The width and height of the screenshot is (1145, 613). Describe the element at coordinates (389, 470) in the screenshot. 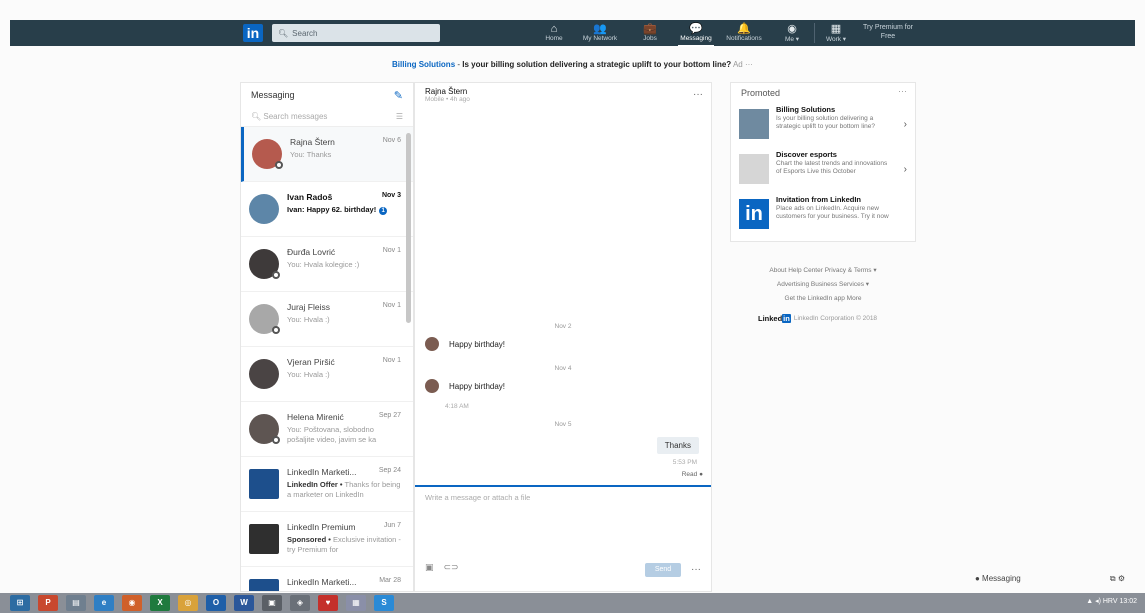

I see `conversation-date: Sep 24` at that location.